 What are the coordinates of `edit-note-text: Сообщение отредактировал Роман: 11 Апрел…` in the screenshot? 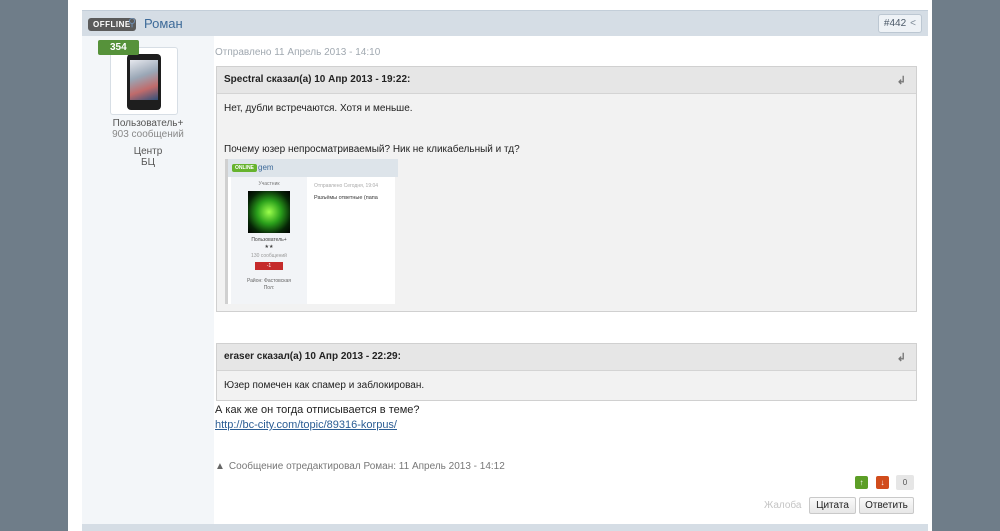 It's located at (366, 466).